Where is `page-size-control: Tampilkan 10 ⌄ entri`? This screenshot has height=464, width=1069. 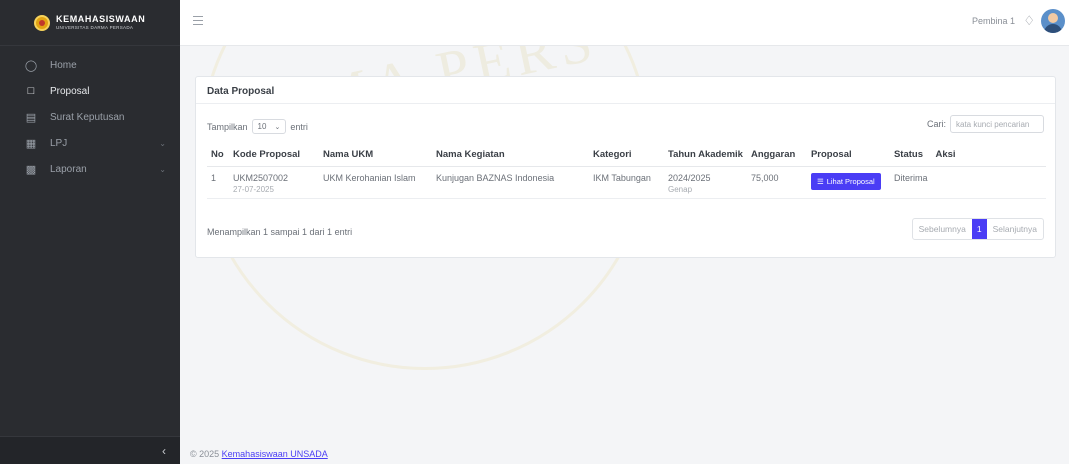
page-size-control: Tampilkan 10 ⌄ entri is located at coordinates (257, 126).